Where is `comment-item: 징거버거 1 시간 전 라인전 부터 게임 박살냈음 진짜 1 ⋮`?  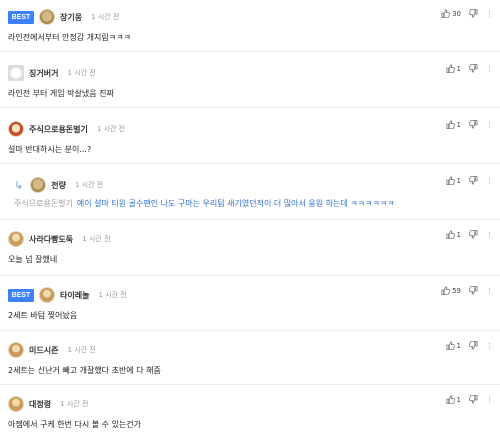 comment-item: 징거버거 1 시간 전 라인전 부터 게임 박살냈음 진짜 1 ⋮ is located at coordinates (250, 80).